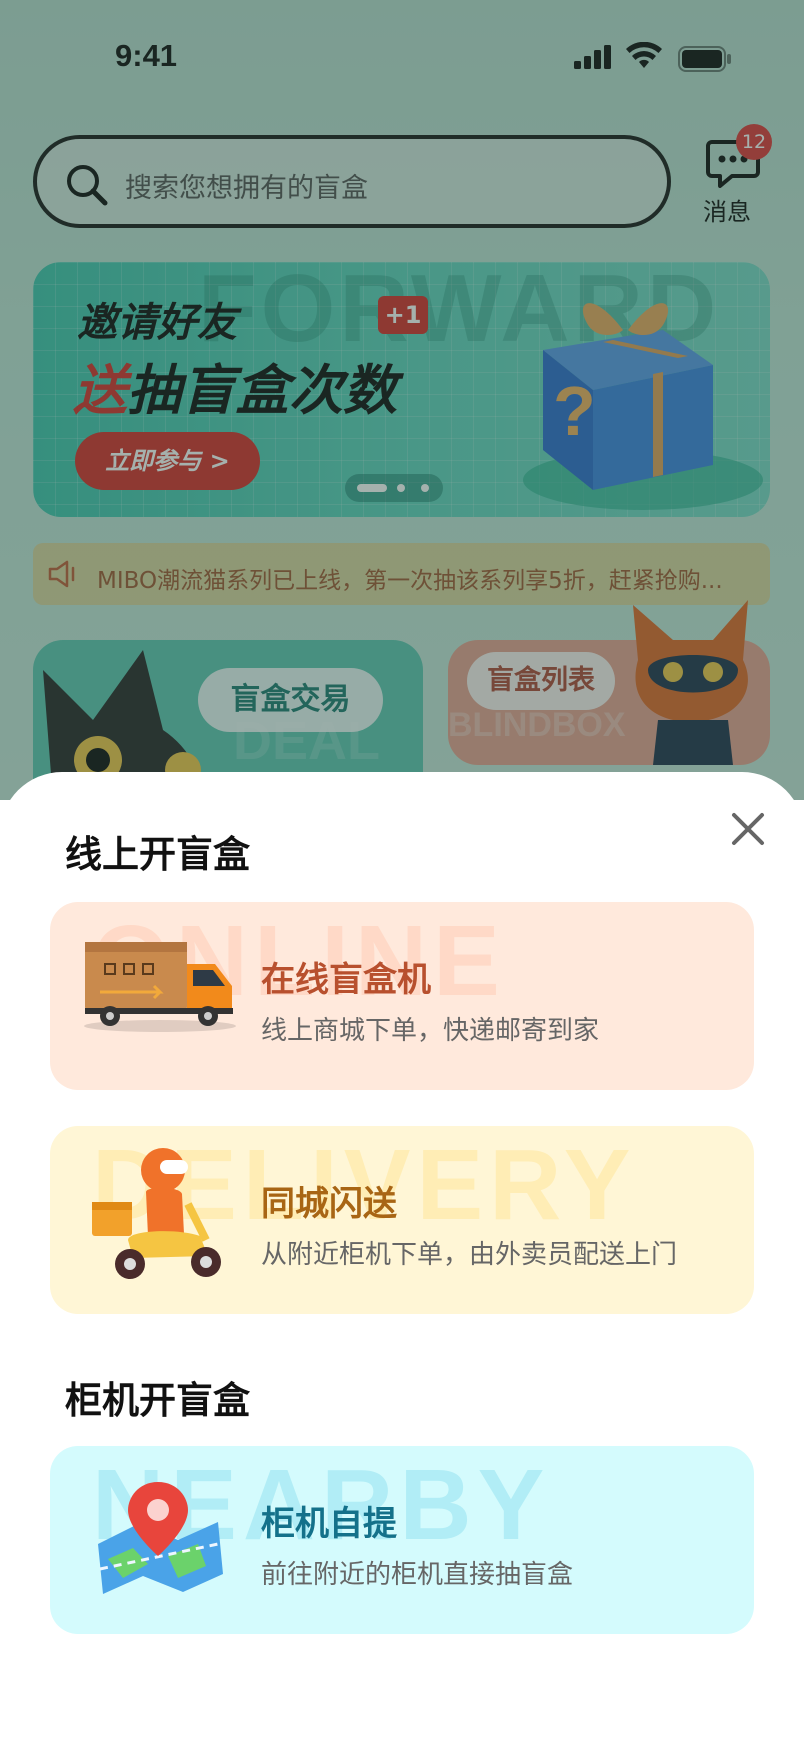  Describe the element at coordinates (402, 1540) in the screenshot. I see `option-cabinet-pickup: NEARBY 柜机自提 前往附近的柜机直接抽盲盒` at that location.